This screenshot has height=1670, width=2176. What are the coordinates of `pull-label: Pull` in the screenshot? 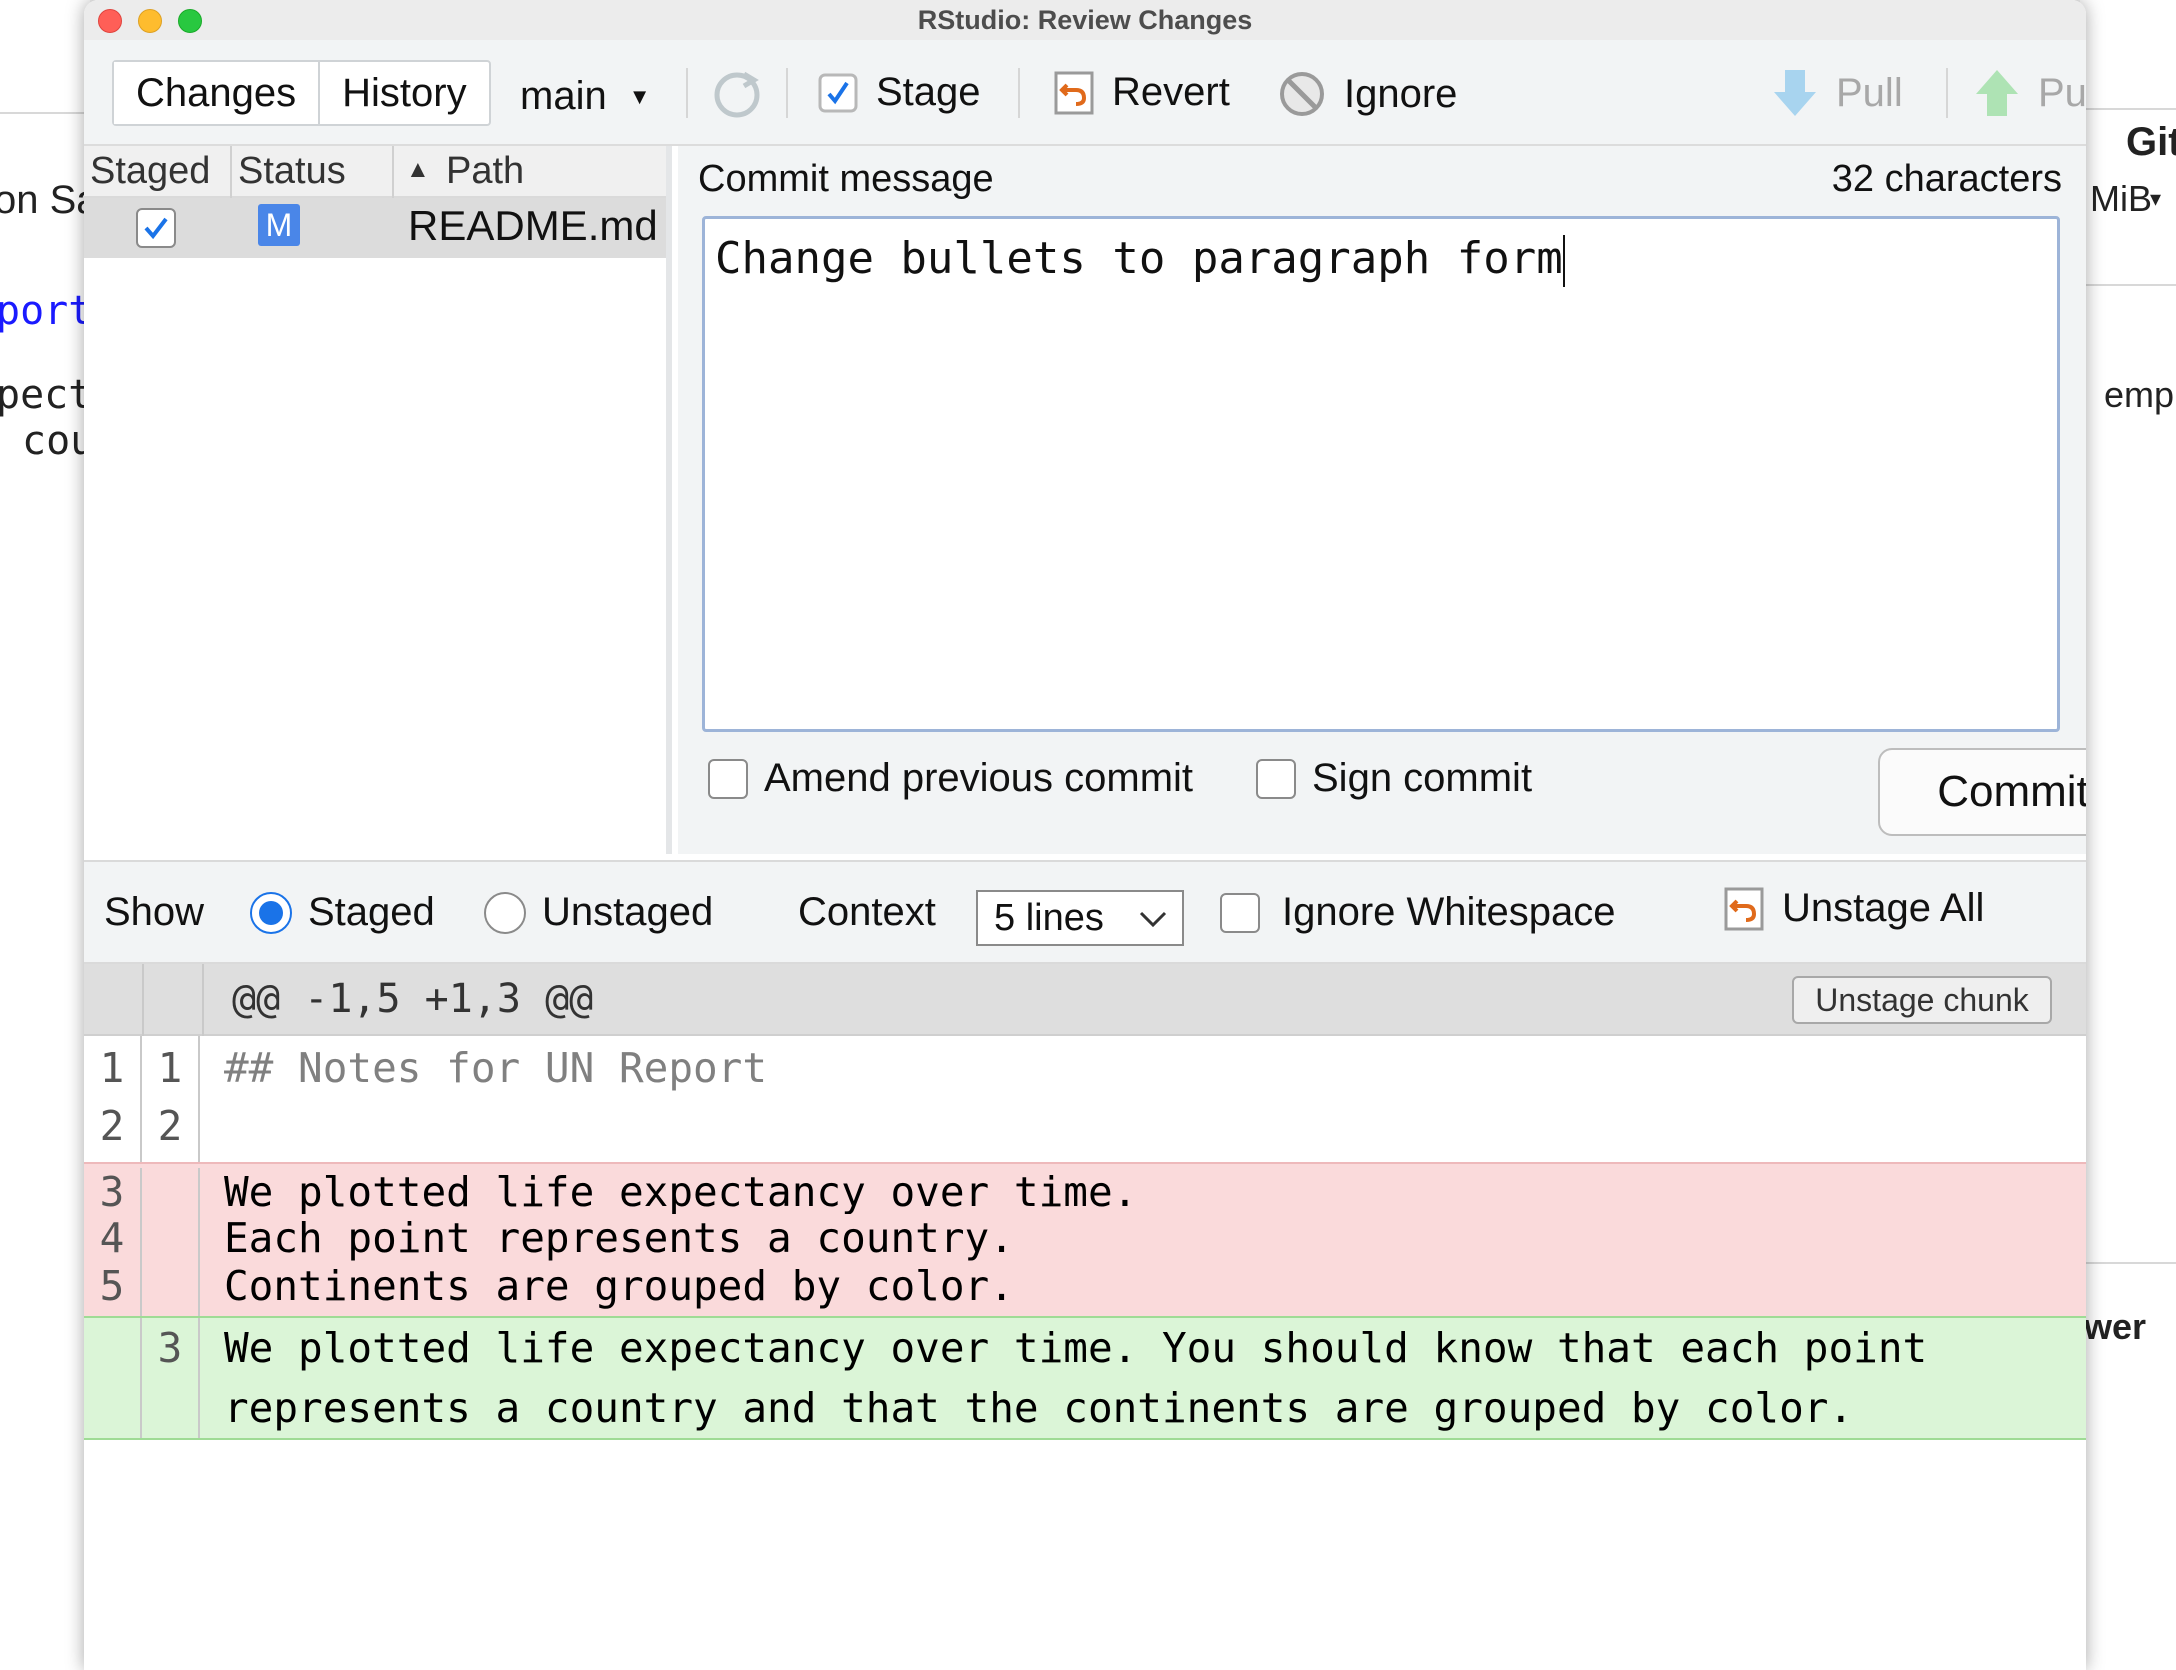 It's located at (1869, 92).